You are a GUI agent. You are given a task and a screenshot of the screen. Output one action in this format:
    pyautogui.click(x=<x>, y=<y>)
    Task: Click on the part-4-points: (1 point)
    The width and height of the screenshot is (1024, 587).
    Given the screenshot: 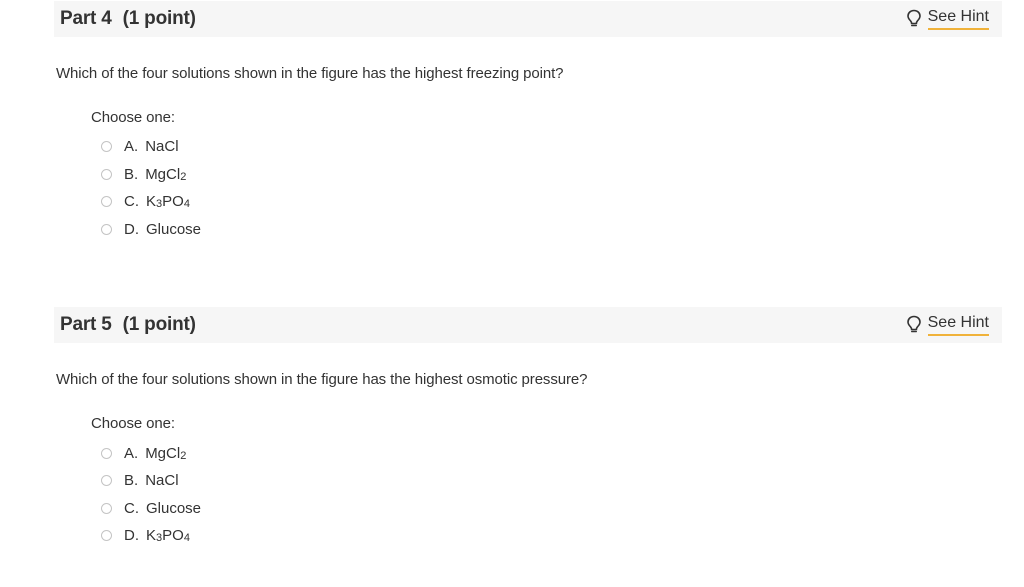 What is the action you would take?
    pyautogui.click(x=159, y=18)
    